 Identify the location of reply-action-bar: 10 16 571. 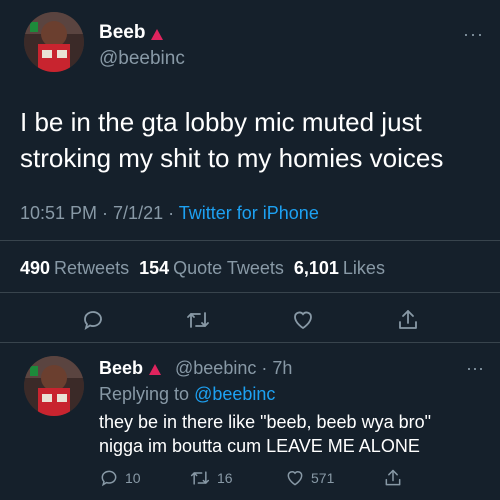
(251, 478).